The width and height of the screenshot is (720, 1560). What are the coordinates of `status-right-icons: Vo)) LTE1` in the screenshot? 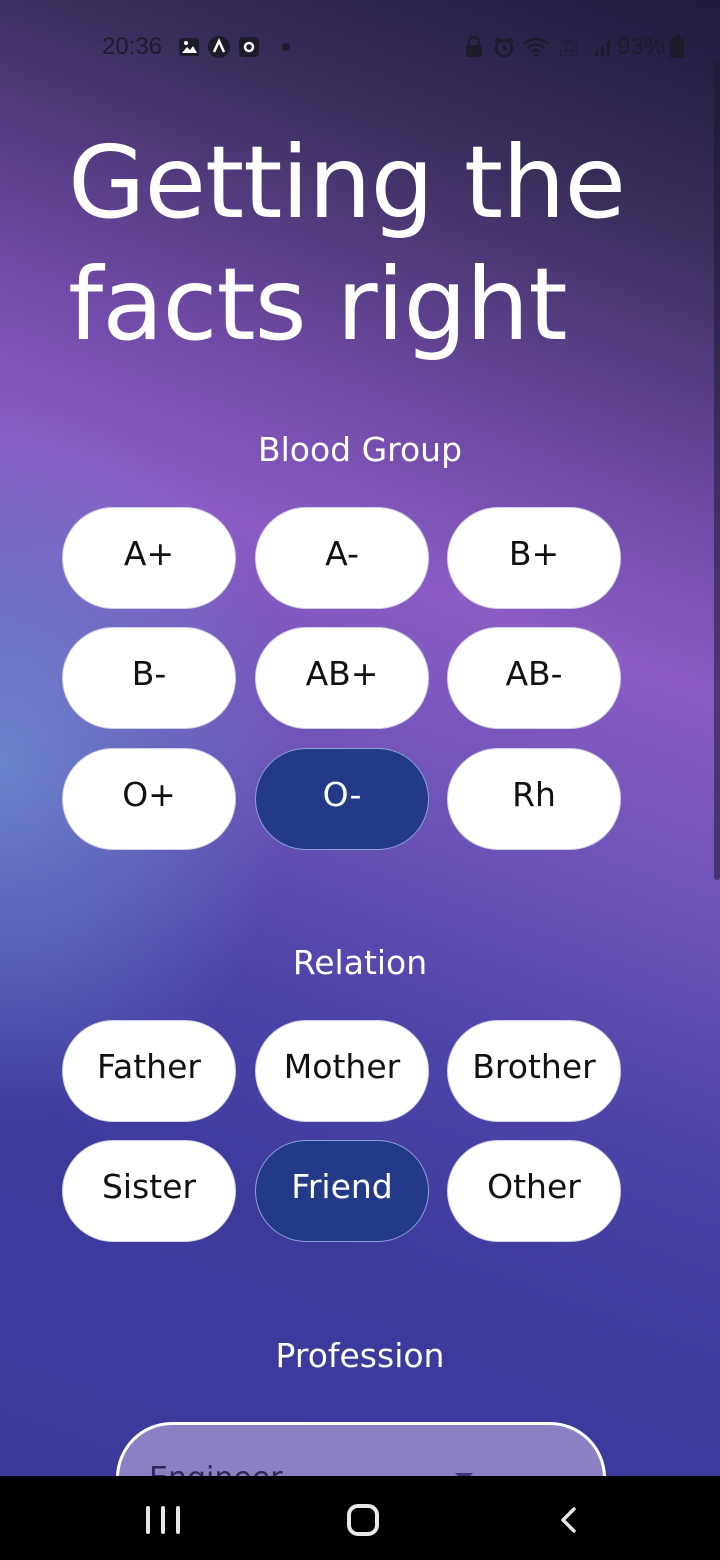 It's located at (539, 47).